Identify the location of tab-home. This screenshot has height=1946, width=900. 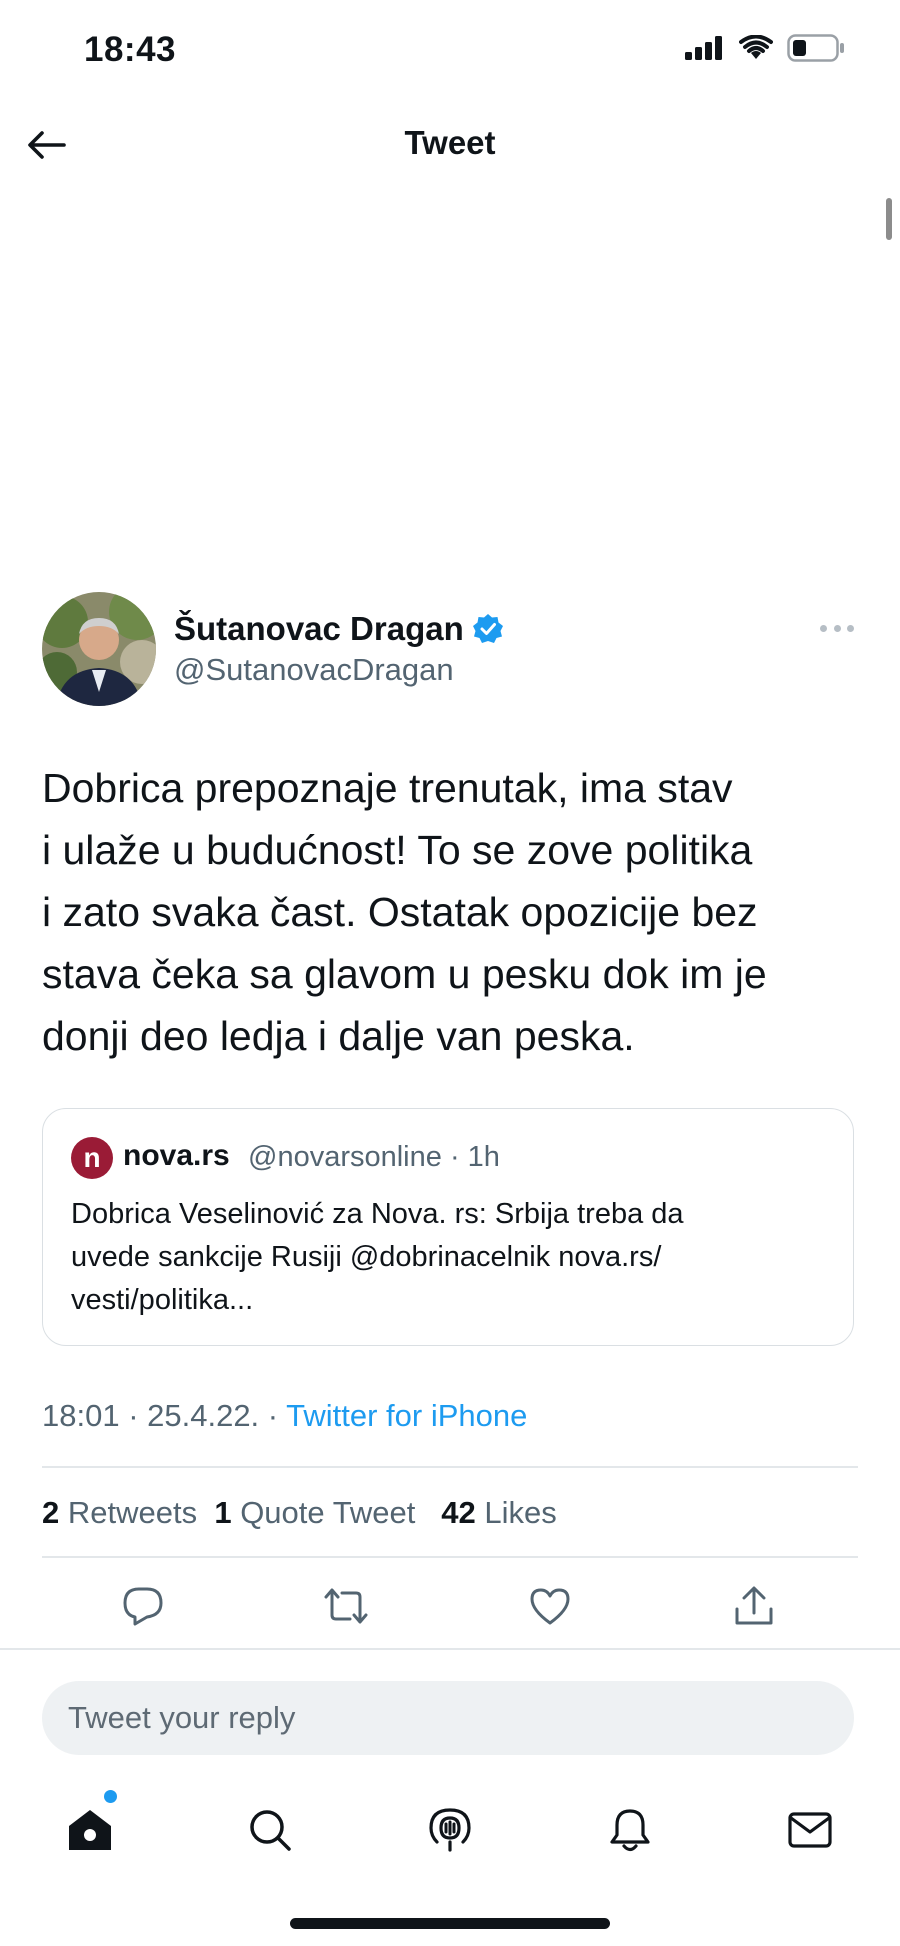
(90, 1830).